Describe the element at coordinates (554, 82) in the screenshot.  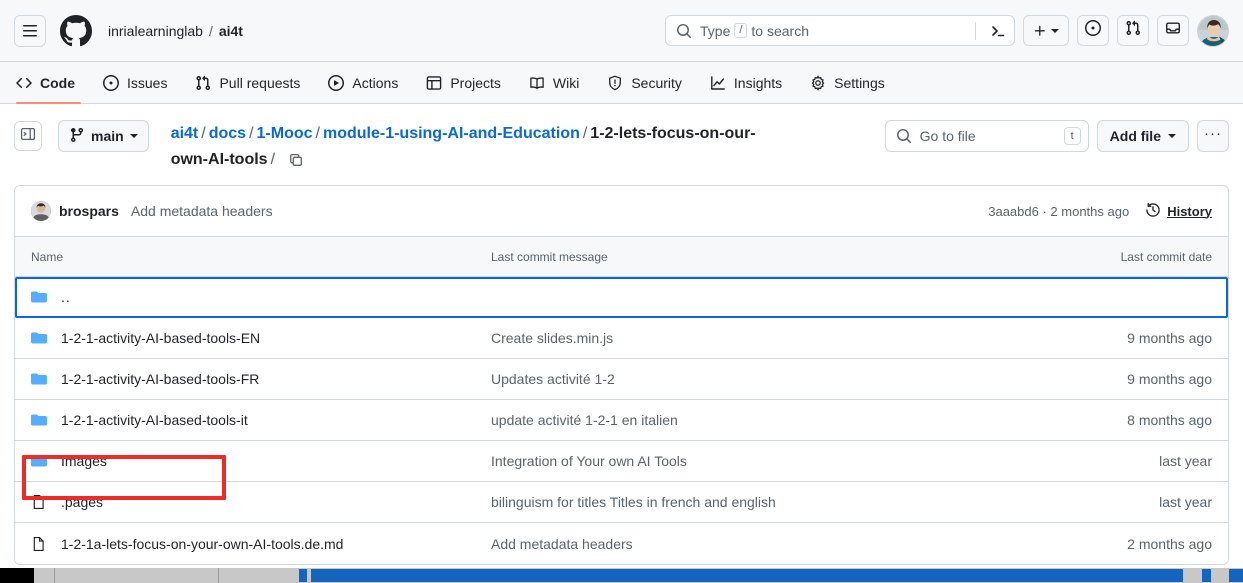
I see `tab-wiki: Wiki` at that location.